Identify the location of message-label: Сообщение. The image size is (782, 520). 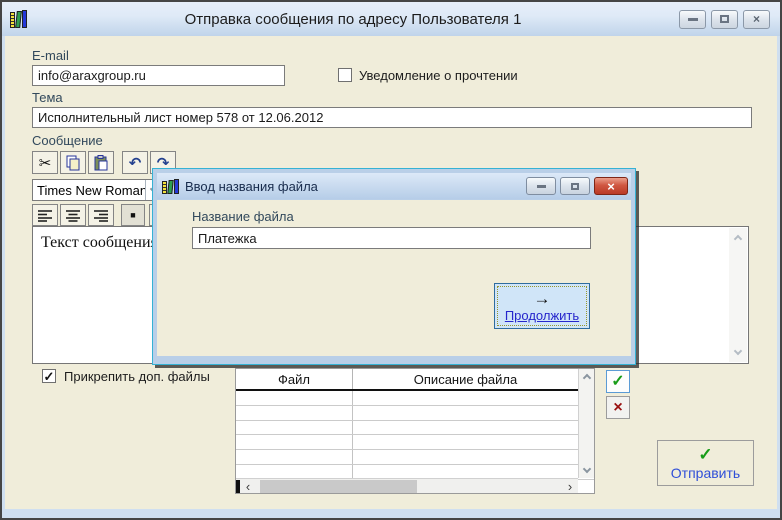
(67, 140).